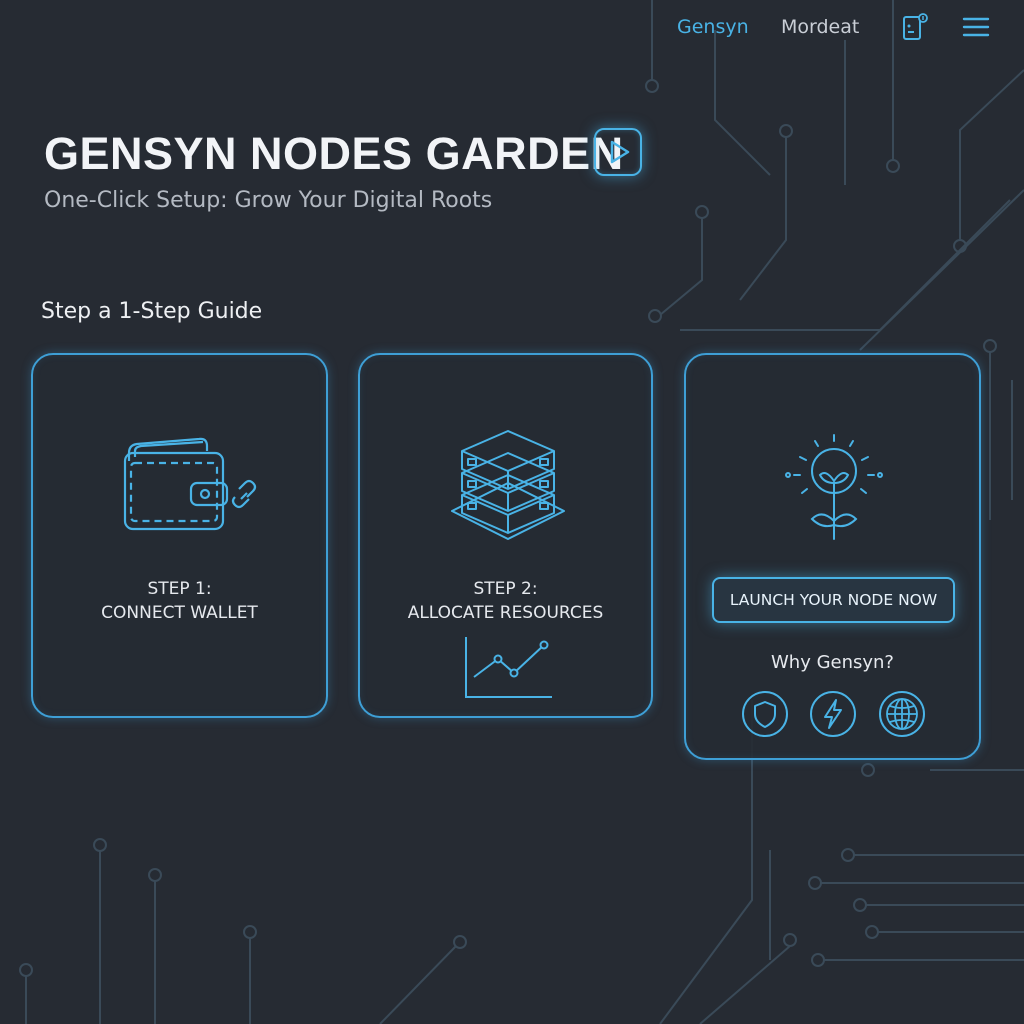 The height and width of the screenshot is (1024, 1024). What do you see at coordinates (833, 600) in the screenshot?
I see `launch-node-button: LAUNCH YOUR NODE NOW` at bounding box center [833, 600].